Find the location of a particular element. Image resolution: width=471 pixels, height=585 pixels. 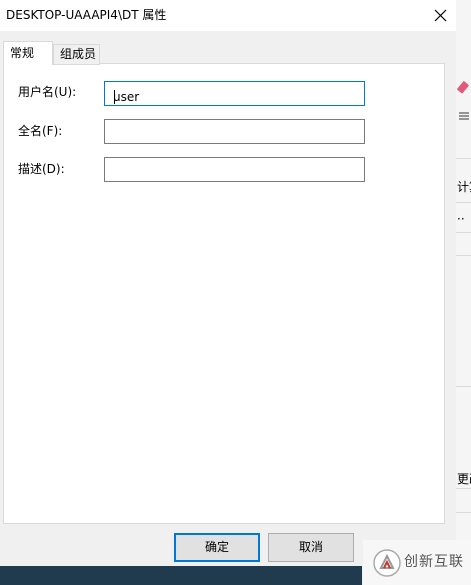

watermark-logo-icon is located at coordinates (387, 563).